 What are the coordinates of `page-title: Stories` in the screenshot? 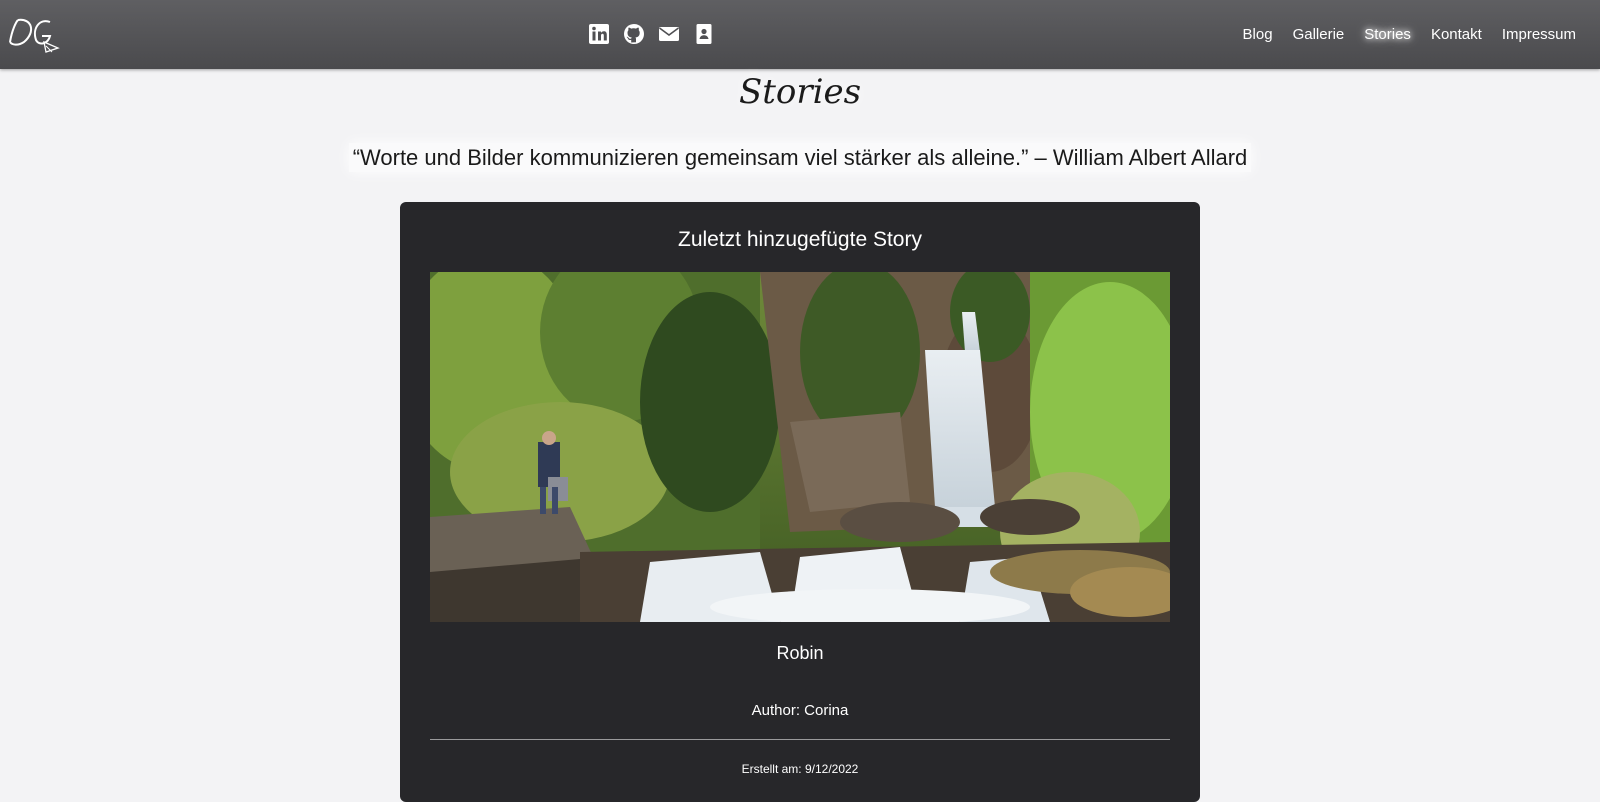 It's located at (800, 92).